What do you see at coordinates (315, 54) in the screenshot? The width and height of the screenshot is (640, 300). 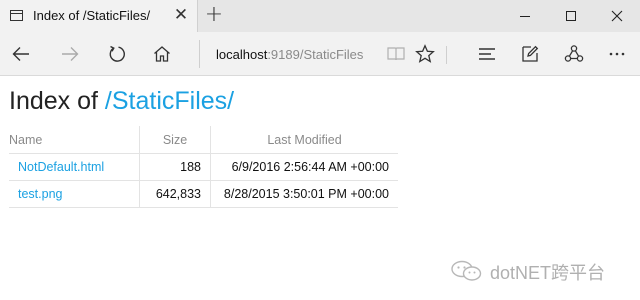 I see `address-path: :9189/StaticFiles` at bounding box center [315, 54].